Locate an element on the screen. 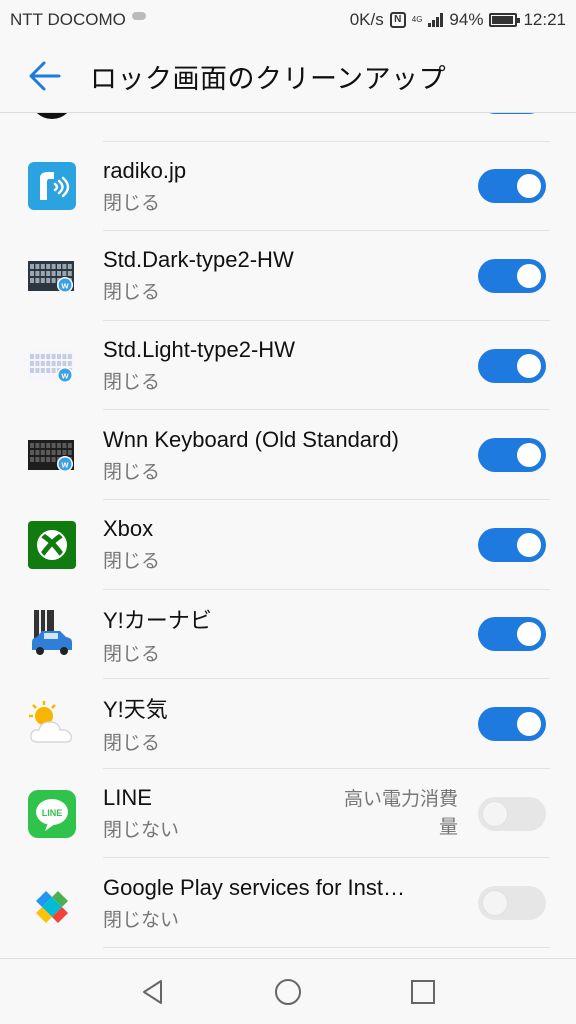  app-texts: Google Play services for Inst… 閉じない is located at coordinates (290, 903).